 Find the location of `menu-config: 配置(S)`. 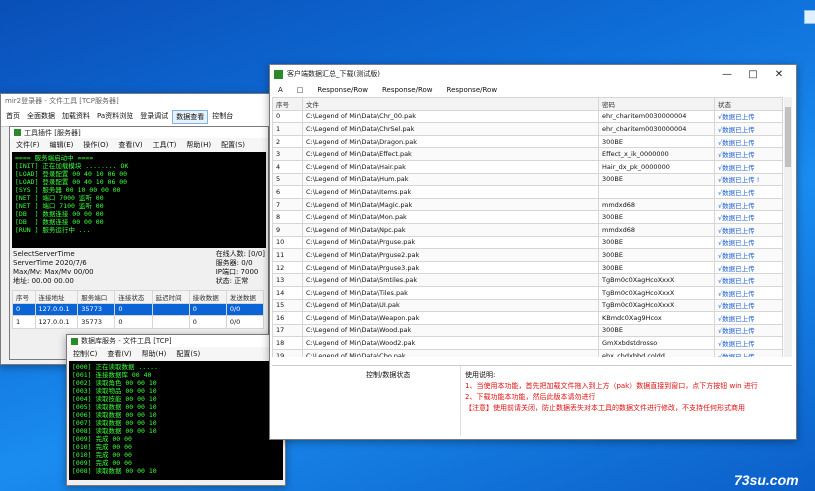

menu-config: 配置(S) is located at coordinates (233, 145).